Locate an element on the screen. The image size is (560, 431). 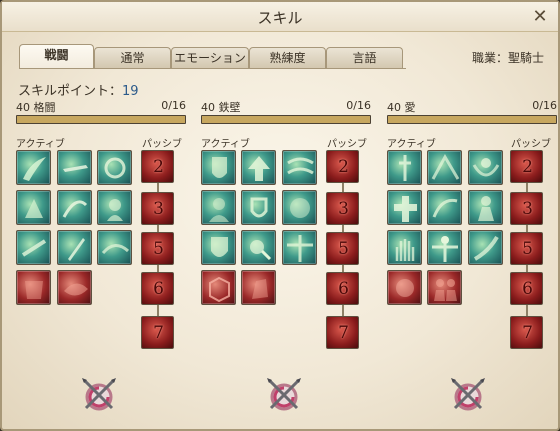
tab-normal: 通常 is located at coordinates (132, 58).